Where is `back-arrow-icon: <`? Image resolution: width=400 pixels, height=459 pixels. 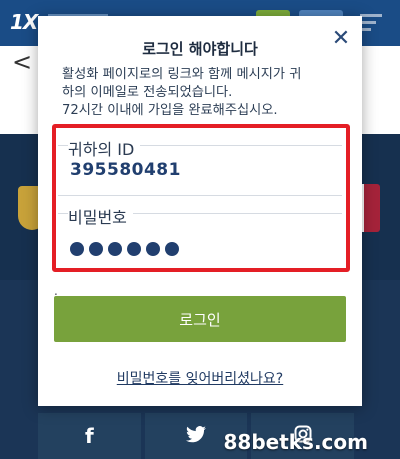
back-arrow-icon: < is located at coordinates (22, 62).